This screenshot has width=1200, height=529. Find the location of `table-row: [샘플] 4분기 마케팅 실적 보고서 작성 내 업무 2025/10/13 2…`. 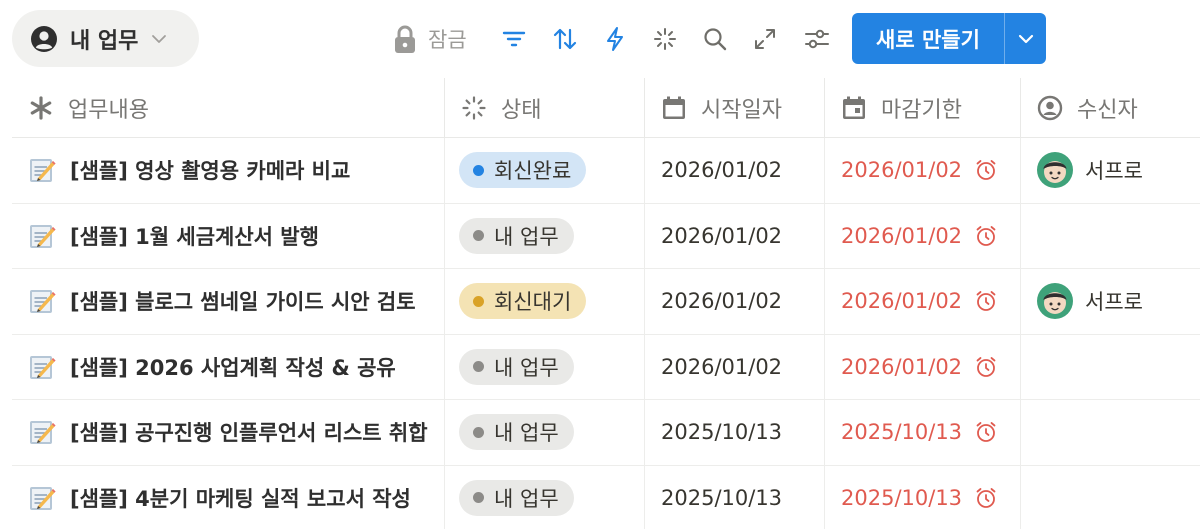

table-row: [샘플] 4분기 마케팅 실적 보고서 작성 내 업무 2025/10/13 2… is located at coordinates (606, 497).